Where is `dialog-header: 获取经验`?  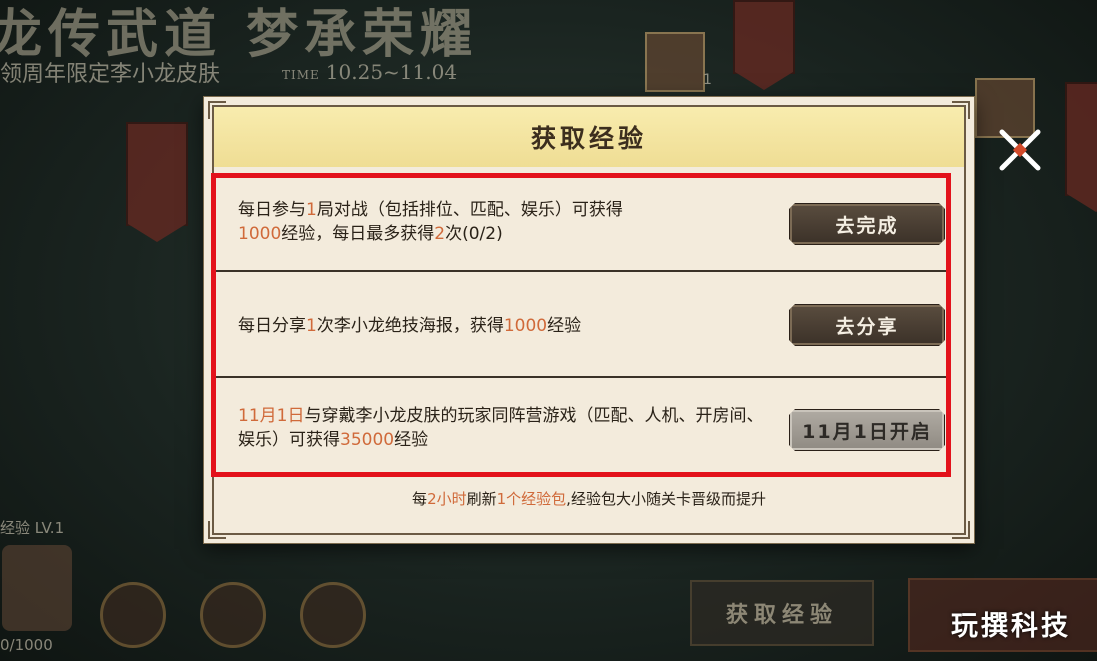
dialog-header: 获取经验 is located at coordinates (589, 137).